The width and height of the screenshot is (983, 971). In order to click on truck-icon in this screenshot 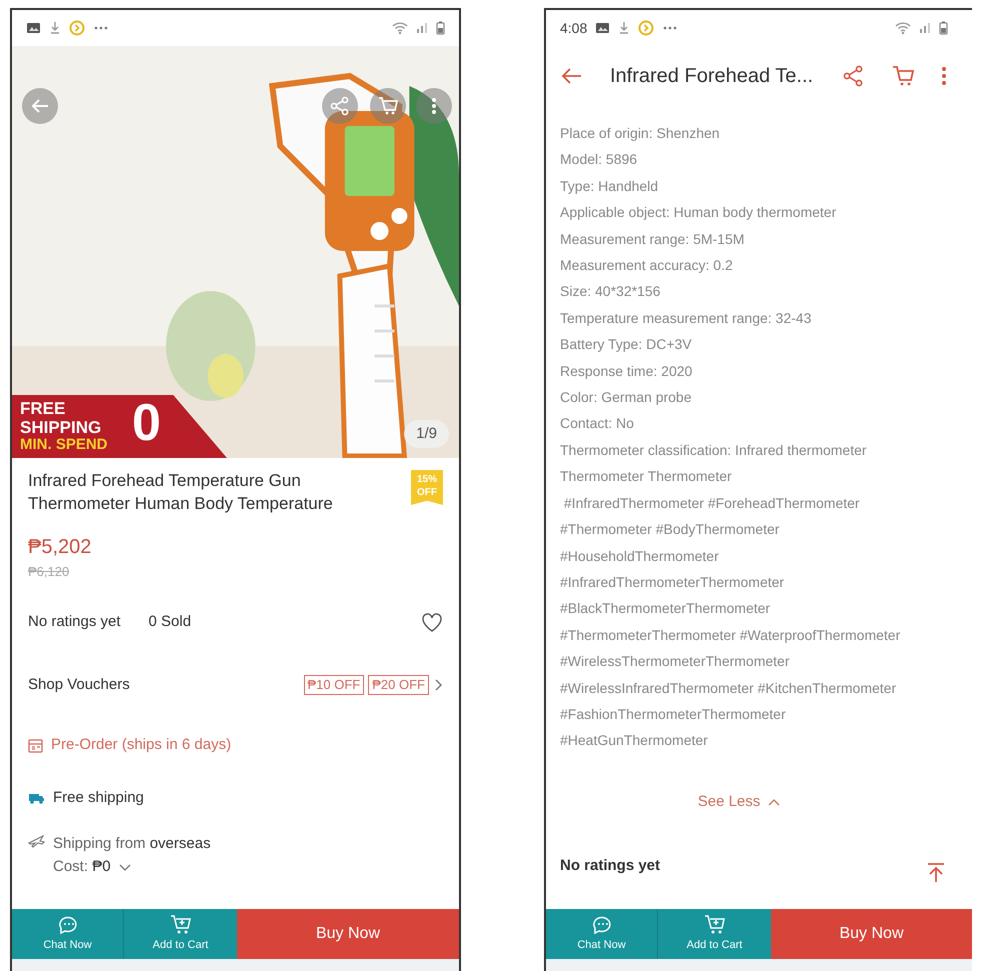, I will do `click(36, 798)`.